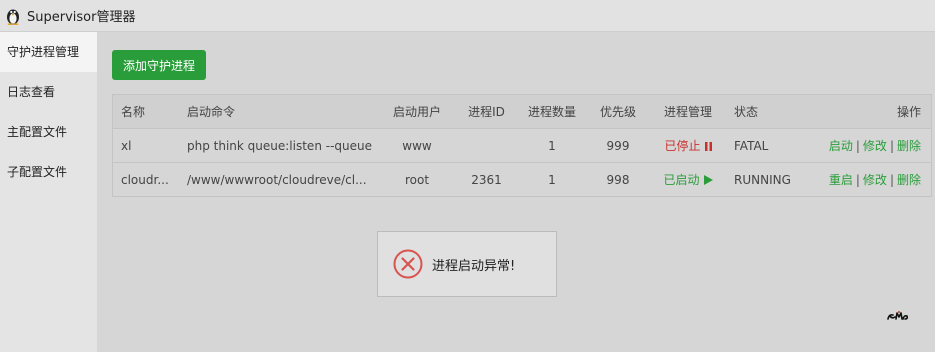 This screenshot has height=352, width=935. I want to click on error-toast: 进程启动异常!, so click(467, 264).